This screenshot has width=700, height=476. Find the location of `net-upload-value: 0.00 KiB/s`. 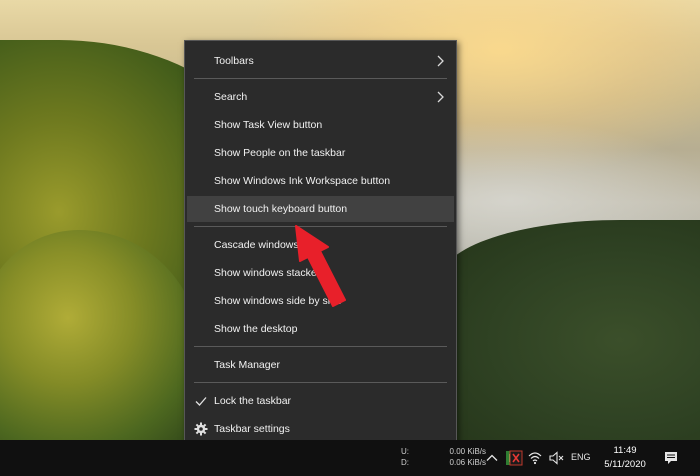

net-upload-value: 0.00 KiB/s is located at coordinates (467, 451).